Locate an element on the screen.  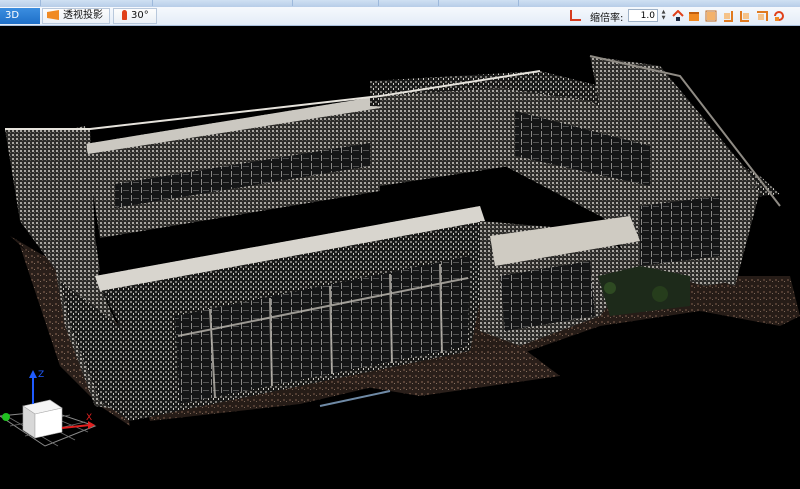
x-axis-label: X is located at coordinates (89, 418).